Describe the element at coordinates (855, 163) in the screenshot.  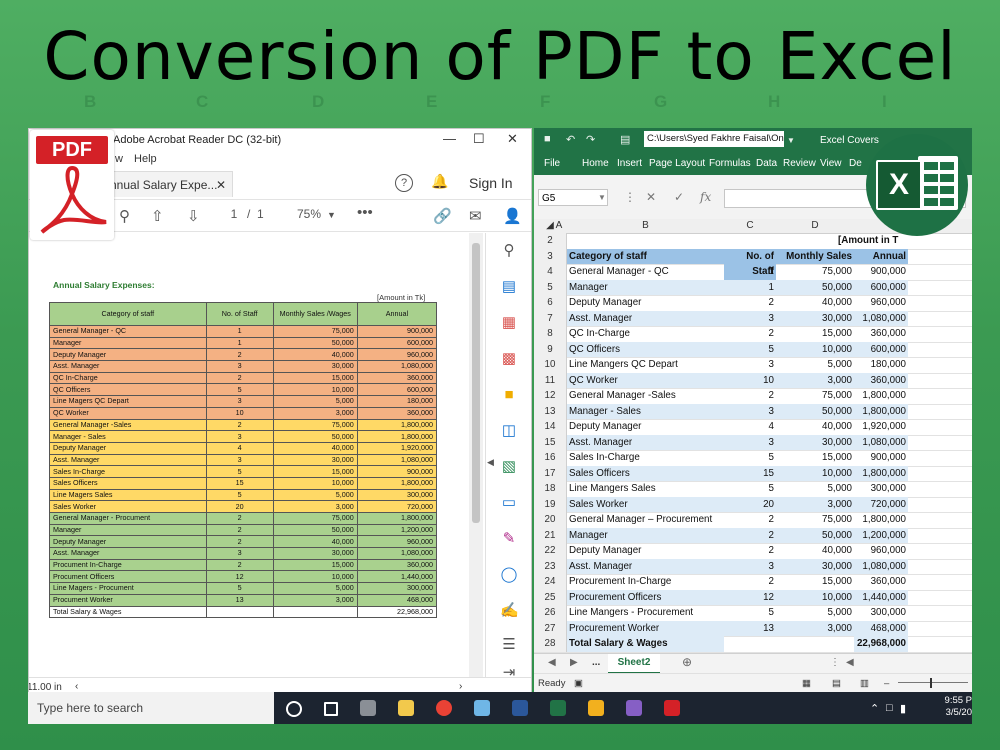
I see `tab-developer: De` at that location.